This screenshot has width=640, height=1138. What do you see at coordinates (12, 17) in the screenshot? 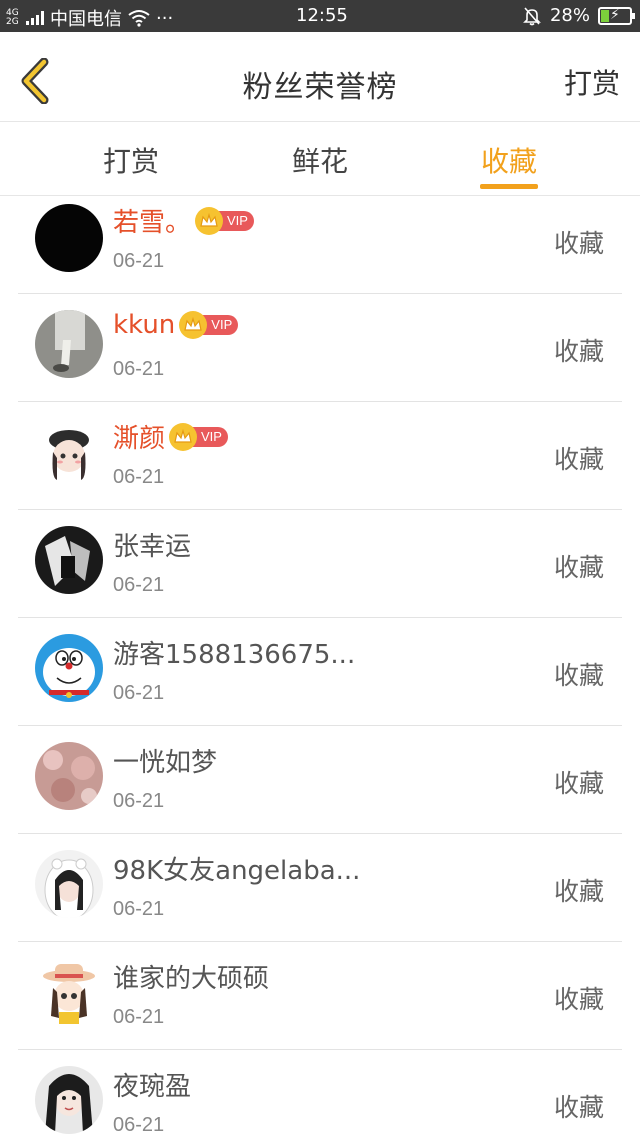
I see `network-type: 4G 2G` at bounding box center [12, 17].